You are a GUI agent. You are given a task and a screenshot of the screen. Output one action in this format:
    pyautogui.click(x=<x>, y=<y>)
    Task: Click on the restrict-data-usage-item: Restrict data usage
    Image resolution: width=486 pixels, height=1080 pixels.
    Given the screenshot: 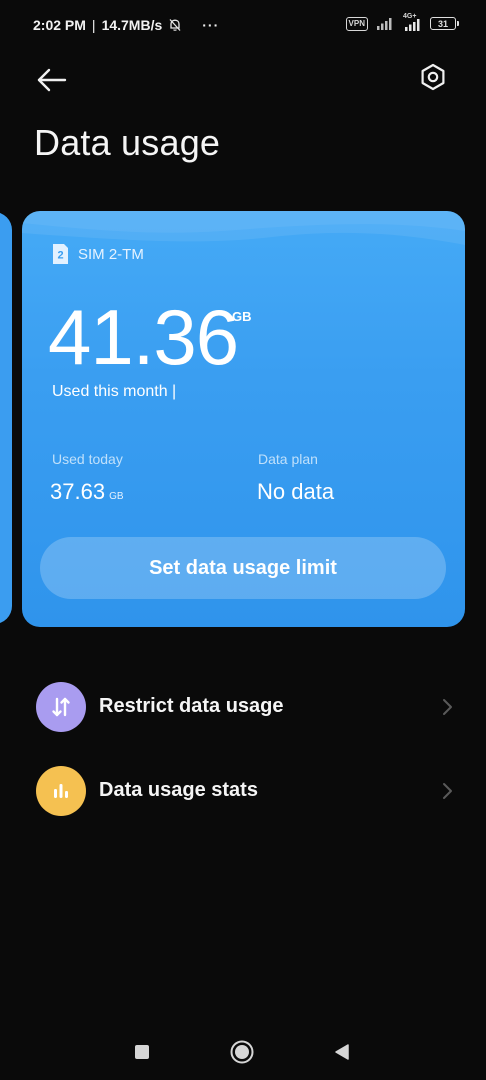 What is the action you would take?
    pyautogui.click(x=243, y=707)
    